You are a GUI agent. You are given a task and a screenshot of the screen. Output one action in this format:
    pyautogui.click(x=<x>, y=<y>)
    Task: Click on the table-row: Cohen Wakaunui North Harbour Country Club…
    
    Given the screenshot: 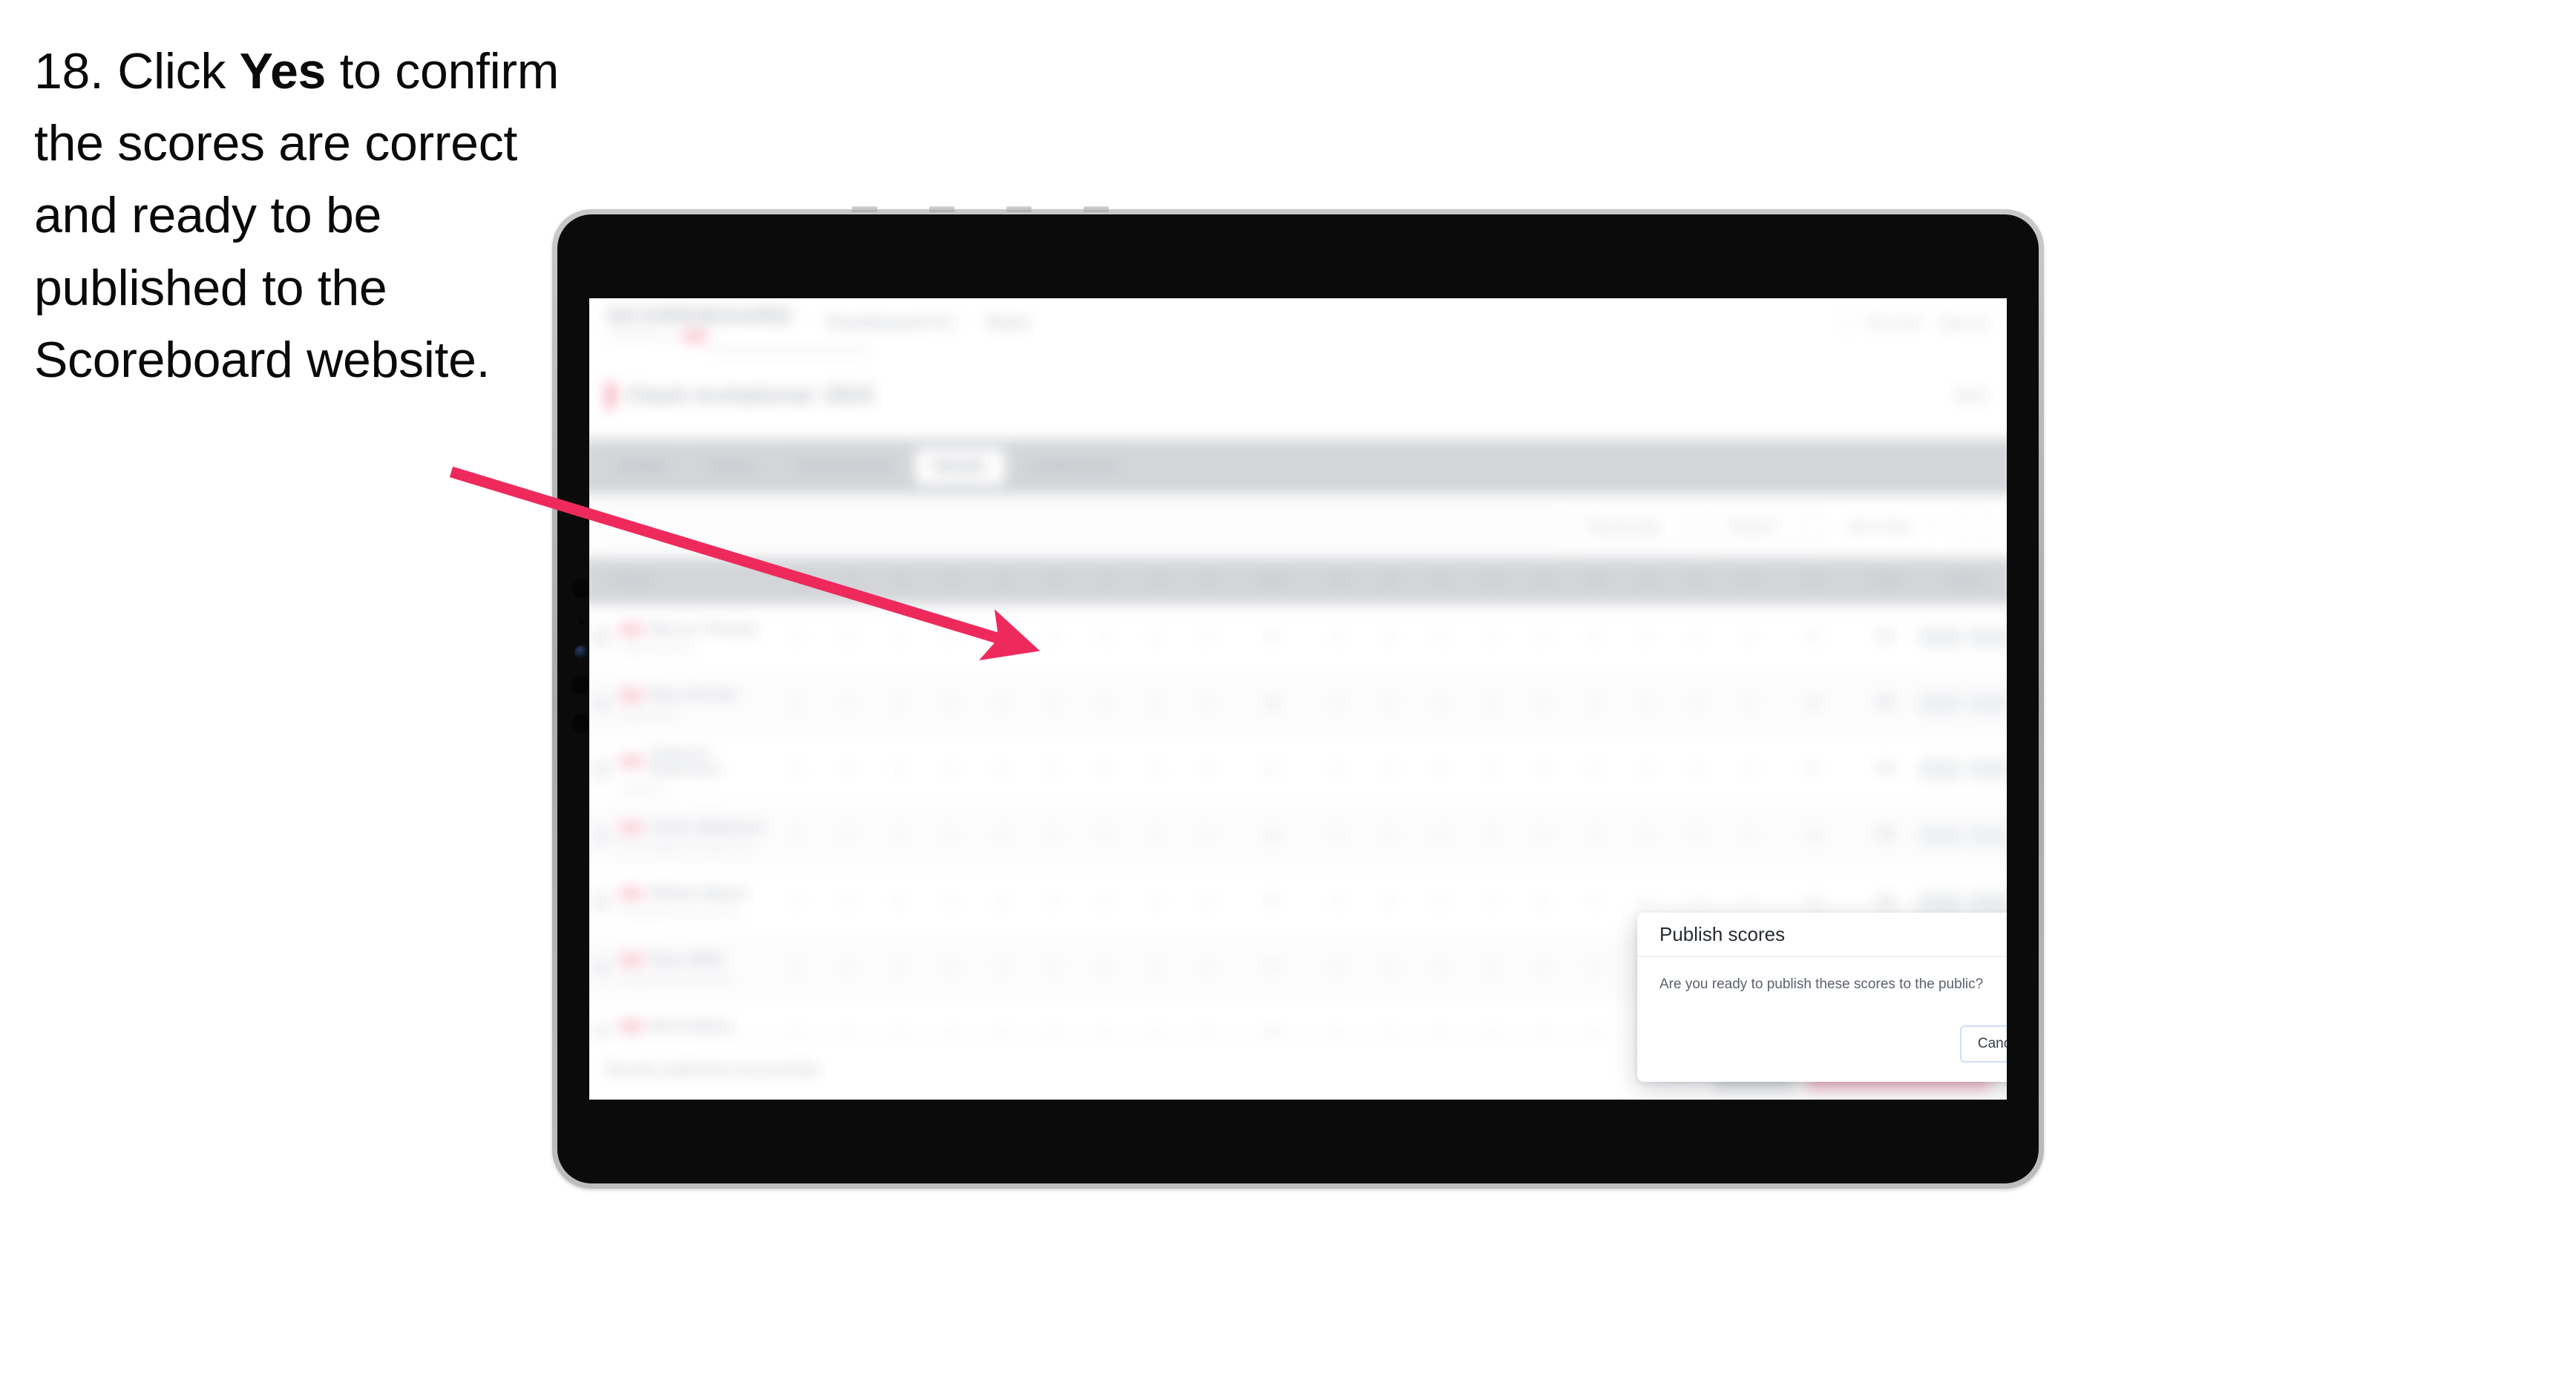 What is the action you would take?
    pyautogui.click(x=1298, y=836)
    